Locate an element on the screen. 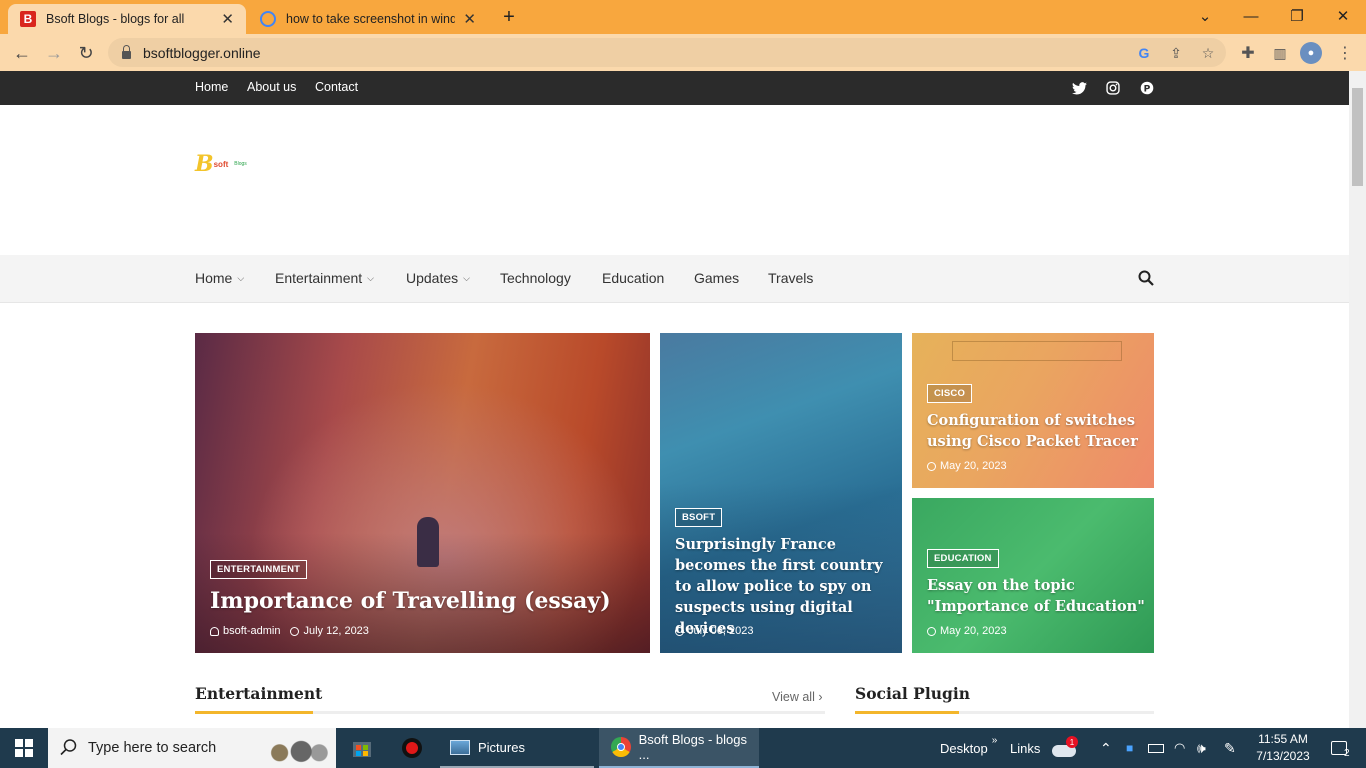  notification-center-icon: 2 is located at coordinates (1339, 748).